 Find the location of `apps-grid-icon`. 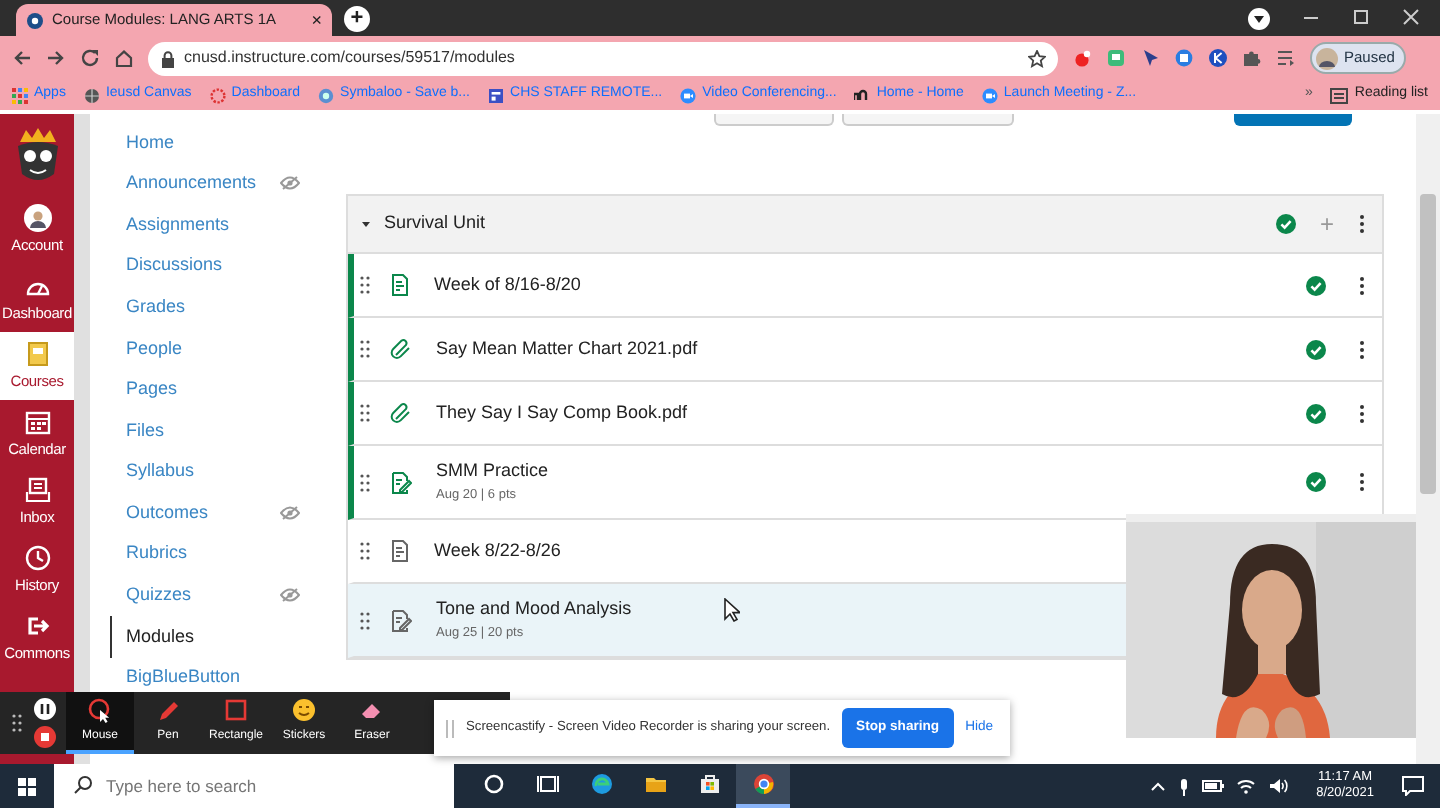

apps-grid-icon is located at coordinates (20, 95).